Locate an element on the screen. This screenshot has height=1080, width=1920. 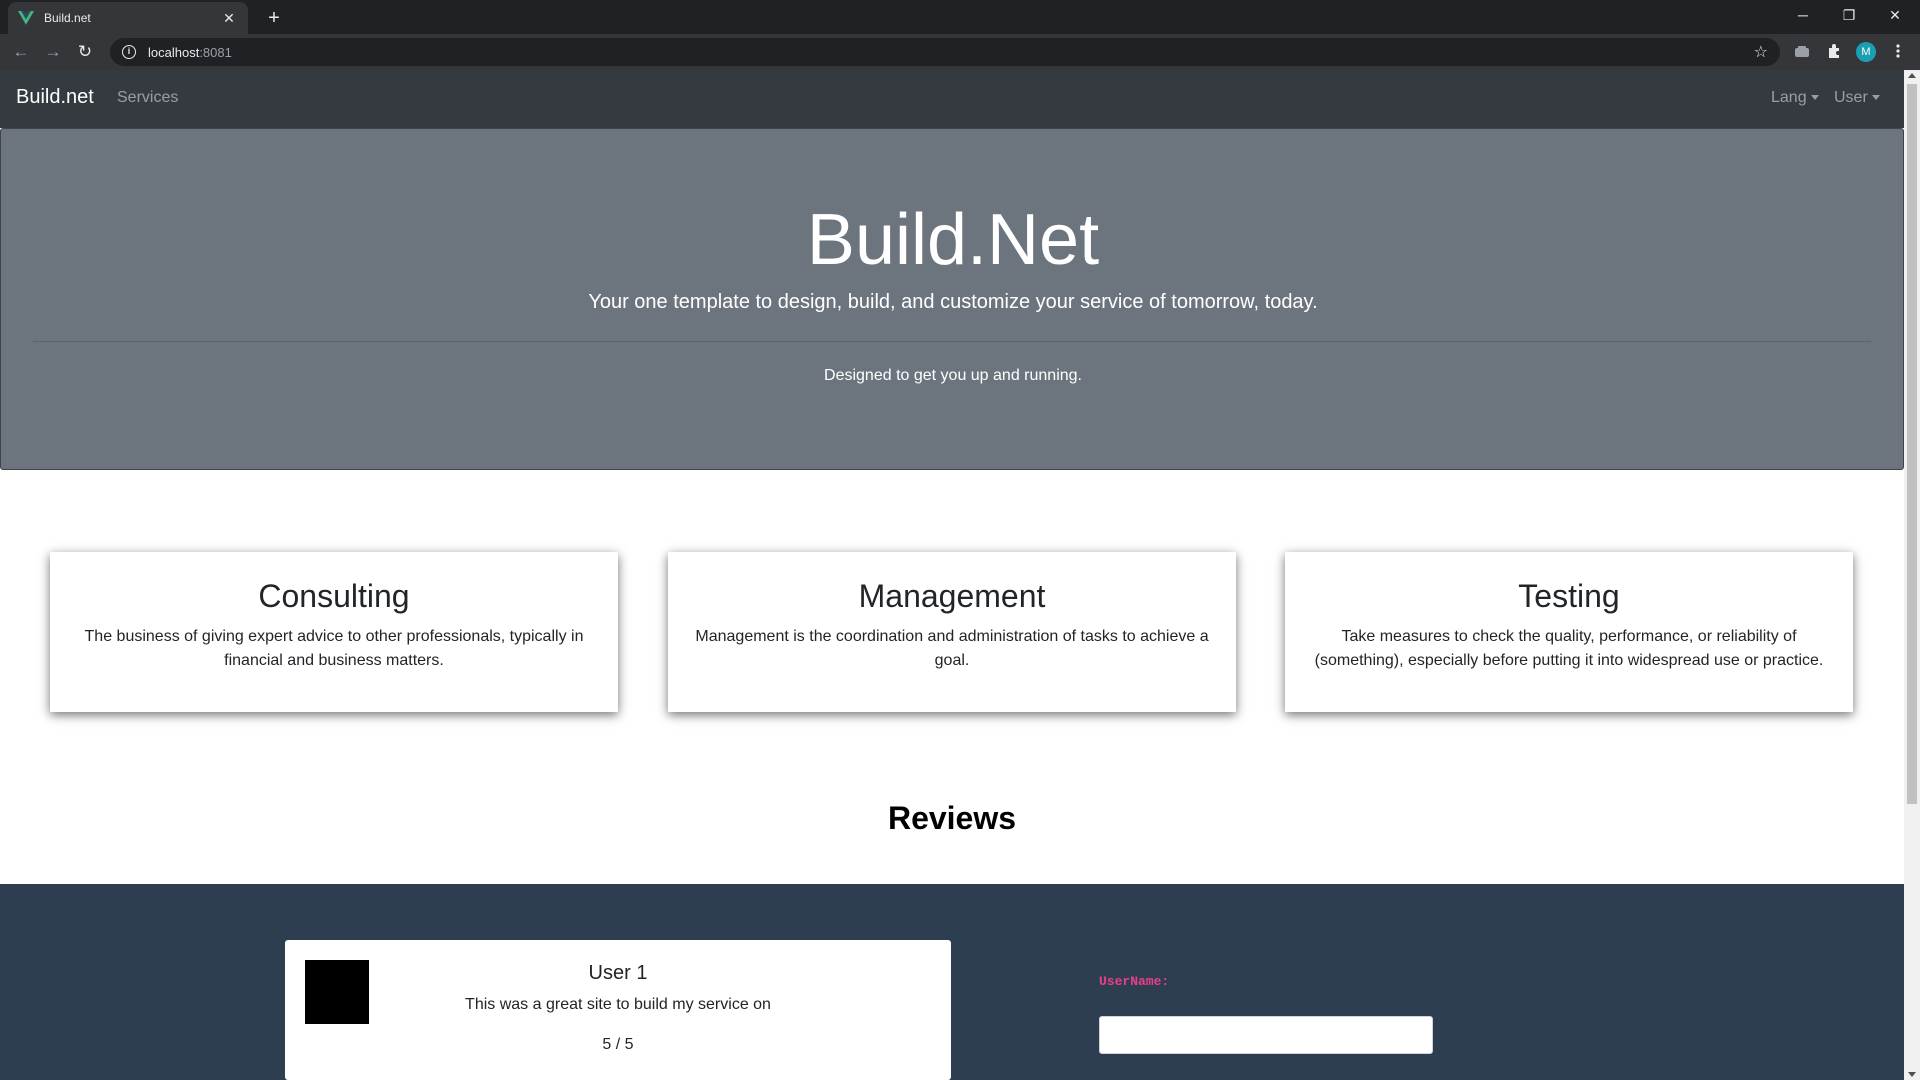
service-title: Testing is located at coordinates (1569, 596).